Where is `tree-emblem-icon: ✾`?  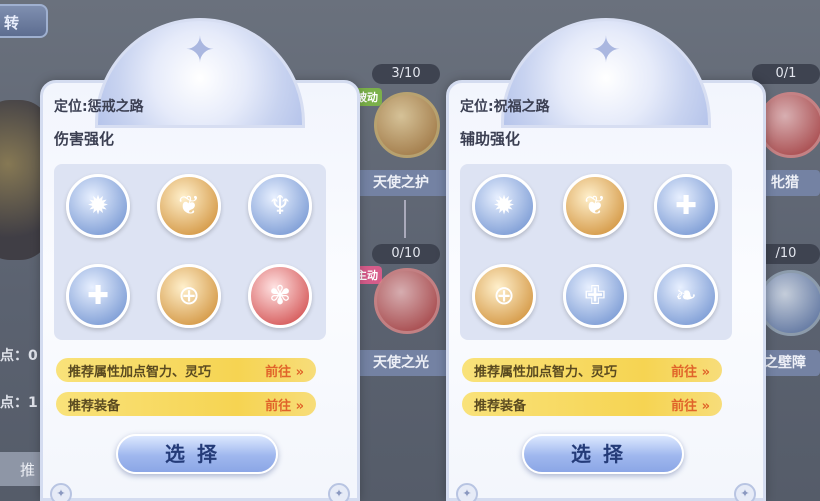 tree-emblem-icon: ✾ is located at coordinates (280, 296).